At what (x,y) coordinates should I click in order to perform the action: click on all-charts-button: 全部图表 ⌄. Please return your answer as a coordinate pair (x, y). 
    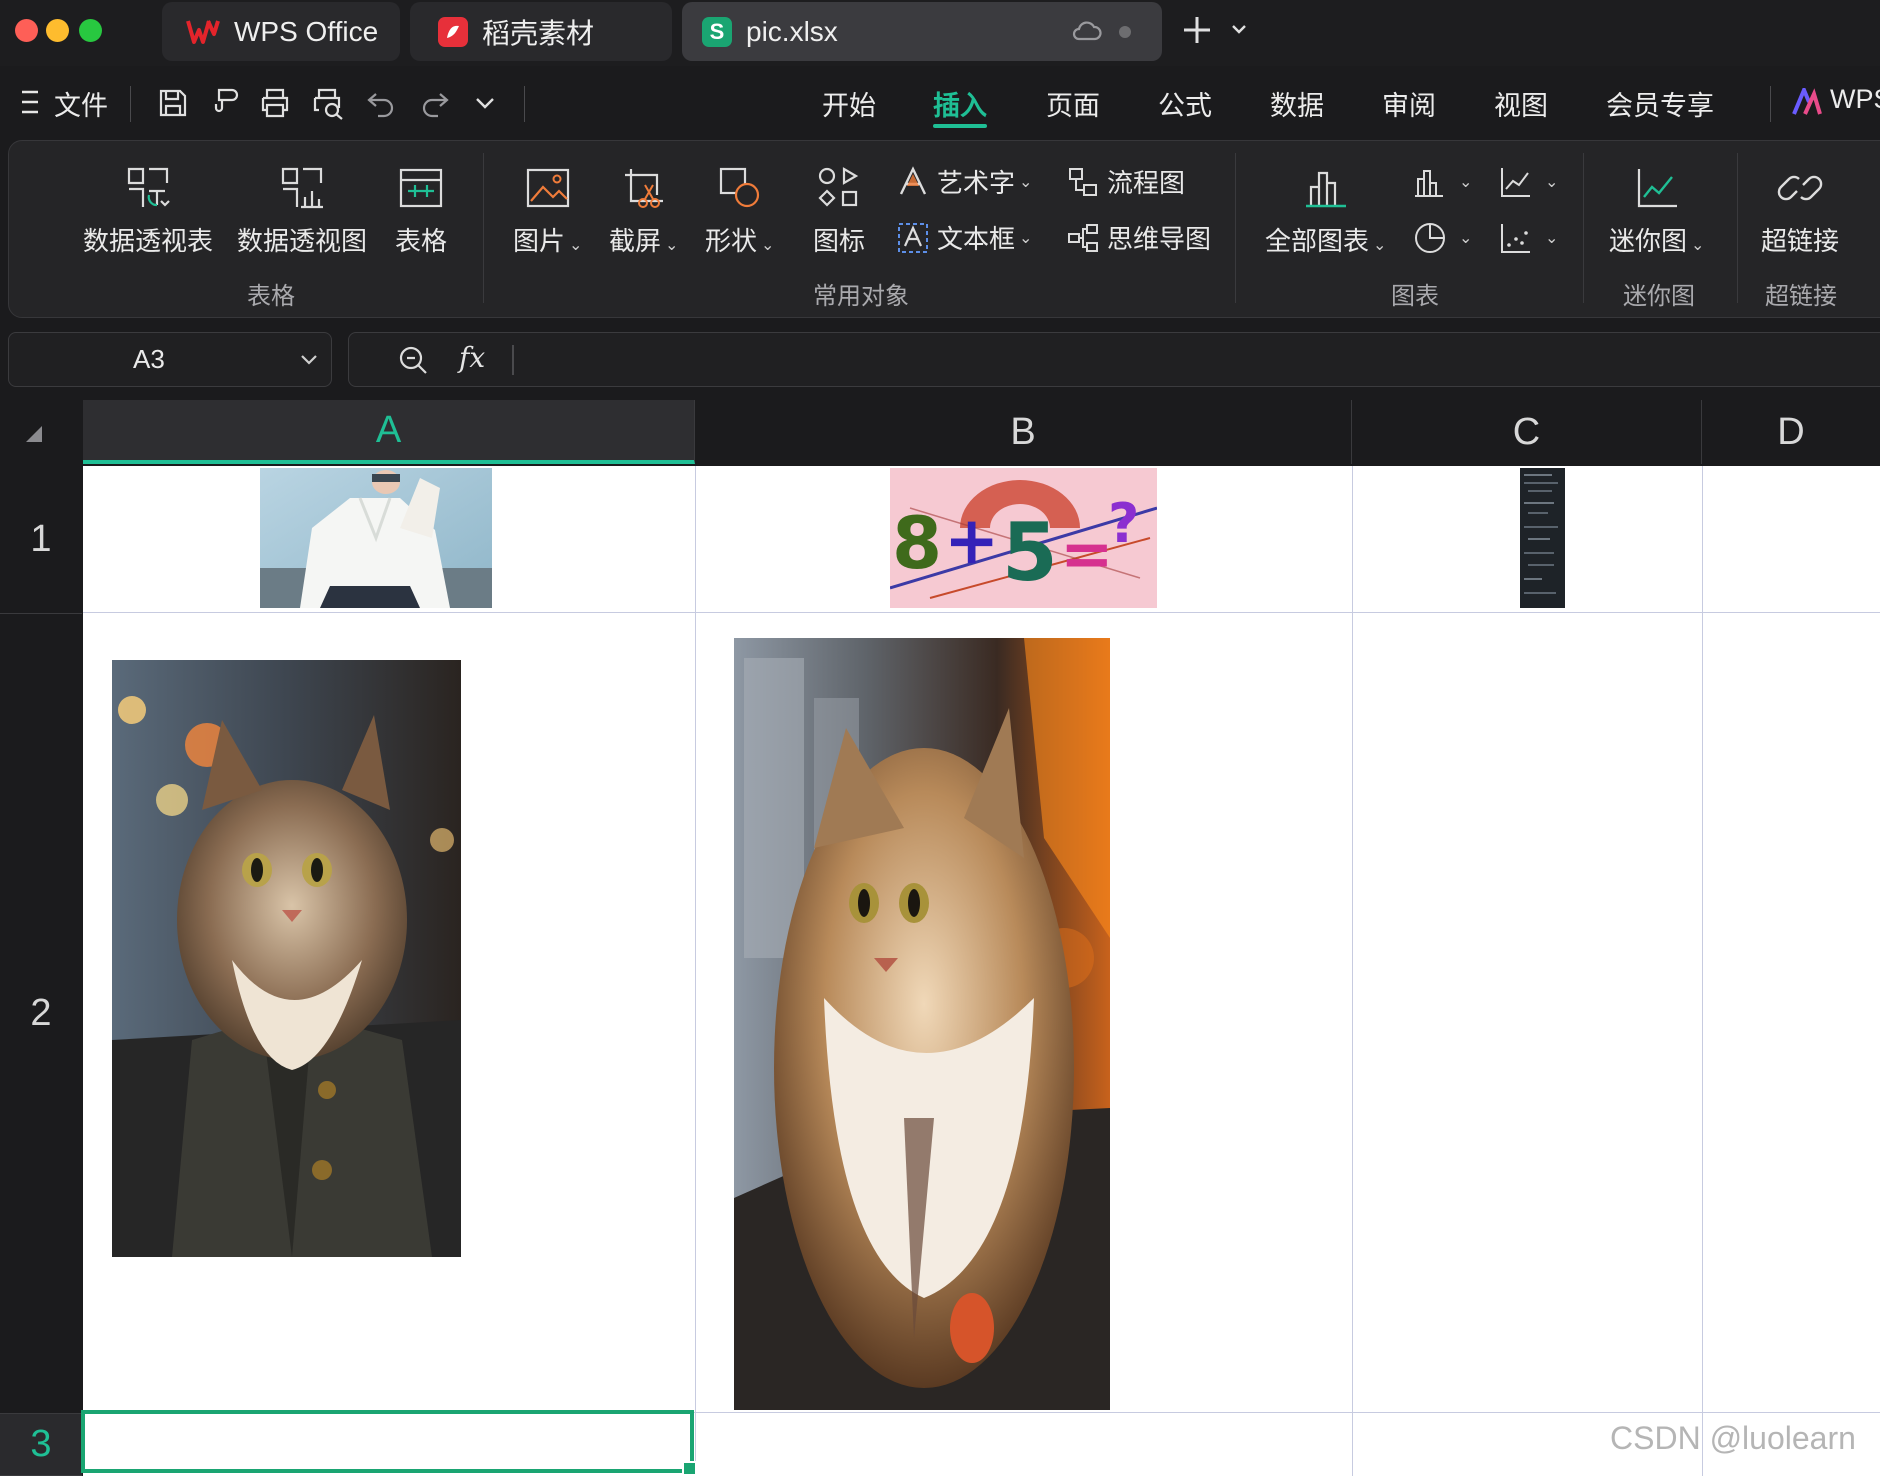
    Looking at the image, I should click on (1325, 211).